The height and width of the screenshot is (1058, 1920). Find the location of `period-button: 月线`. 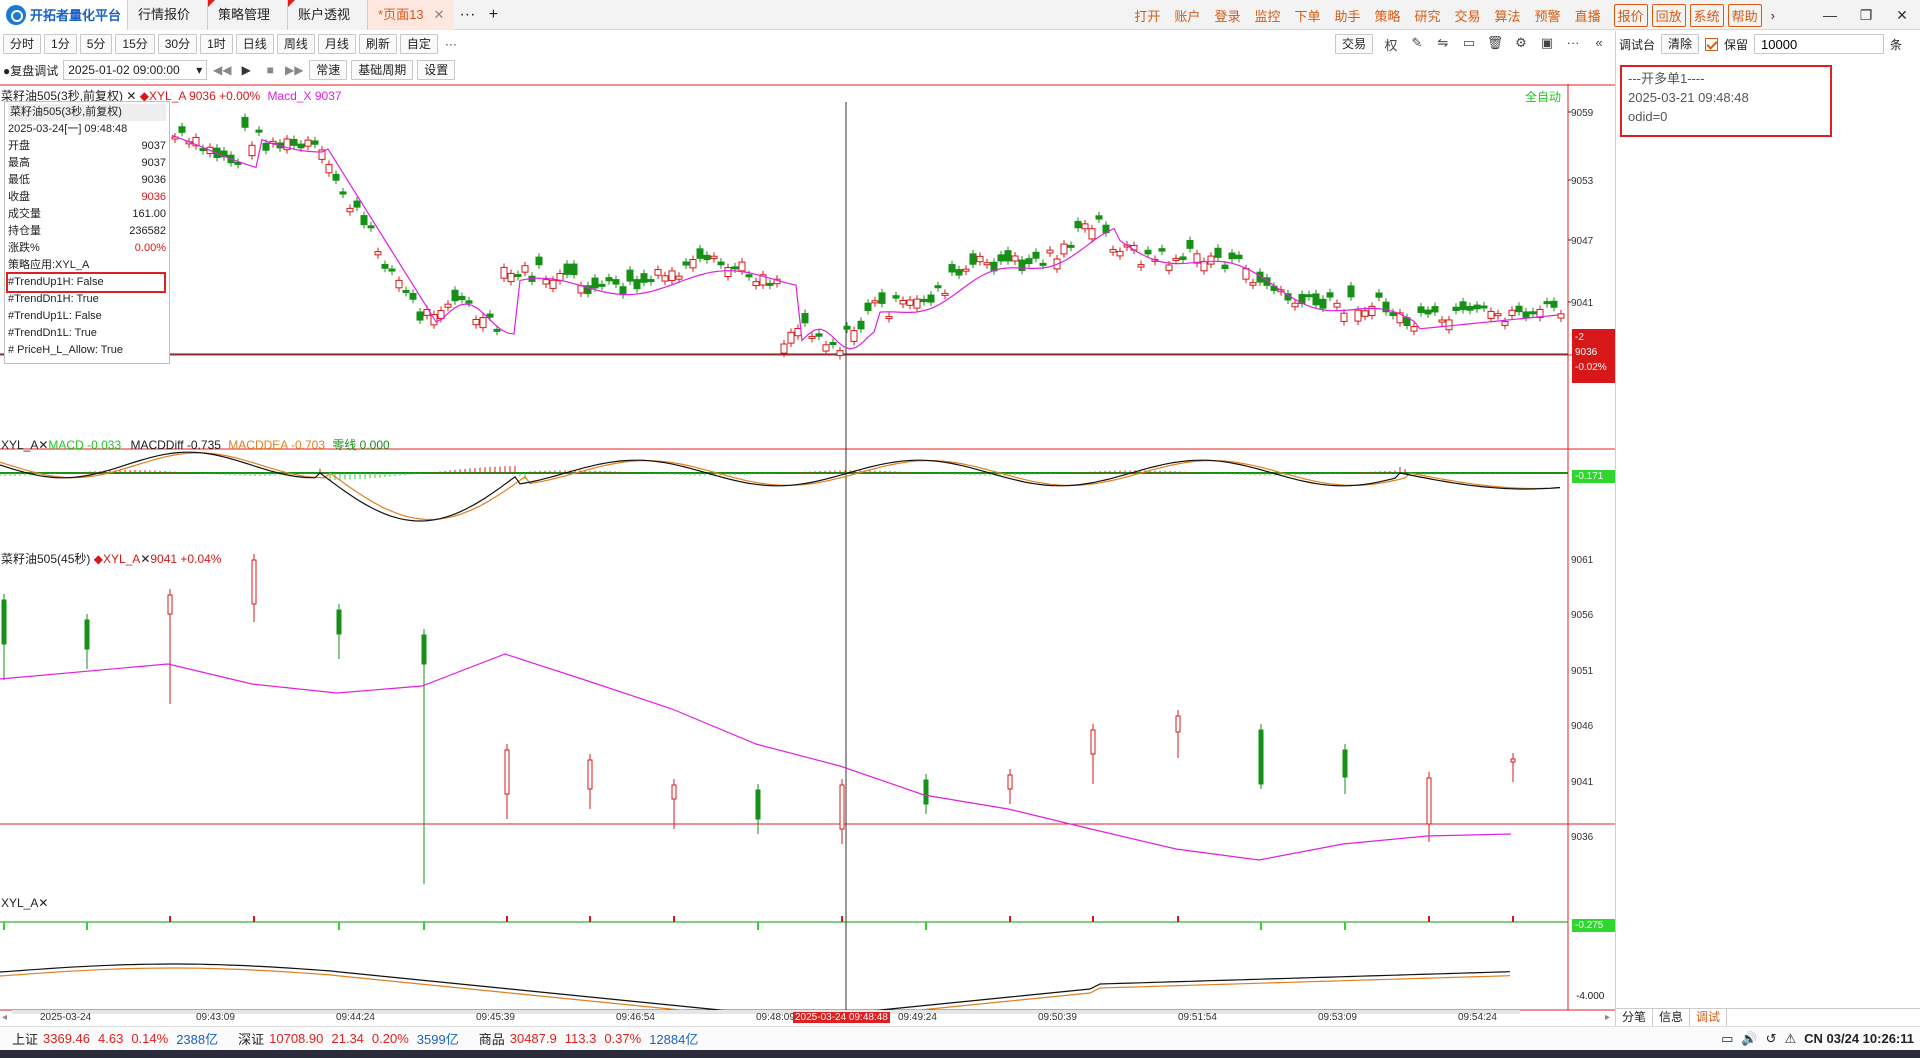

period-button: 月线 is located at coordinates (336, 44).